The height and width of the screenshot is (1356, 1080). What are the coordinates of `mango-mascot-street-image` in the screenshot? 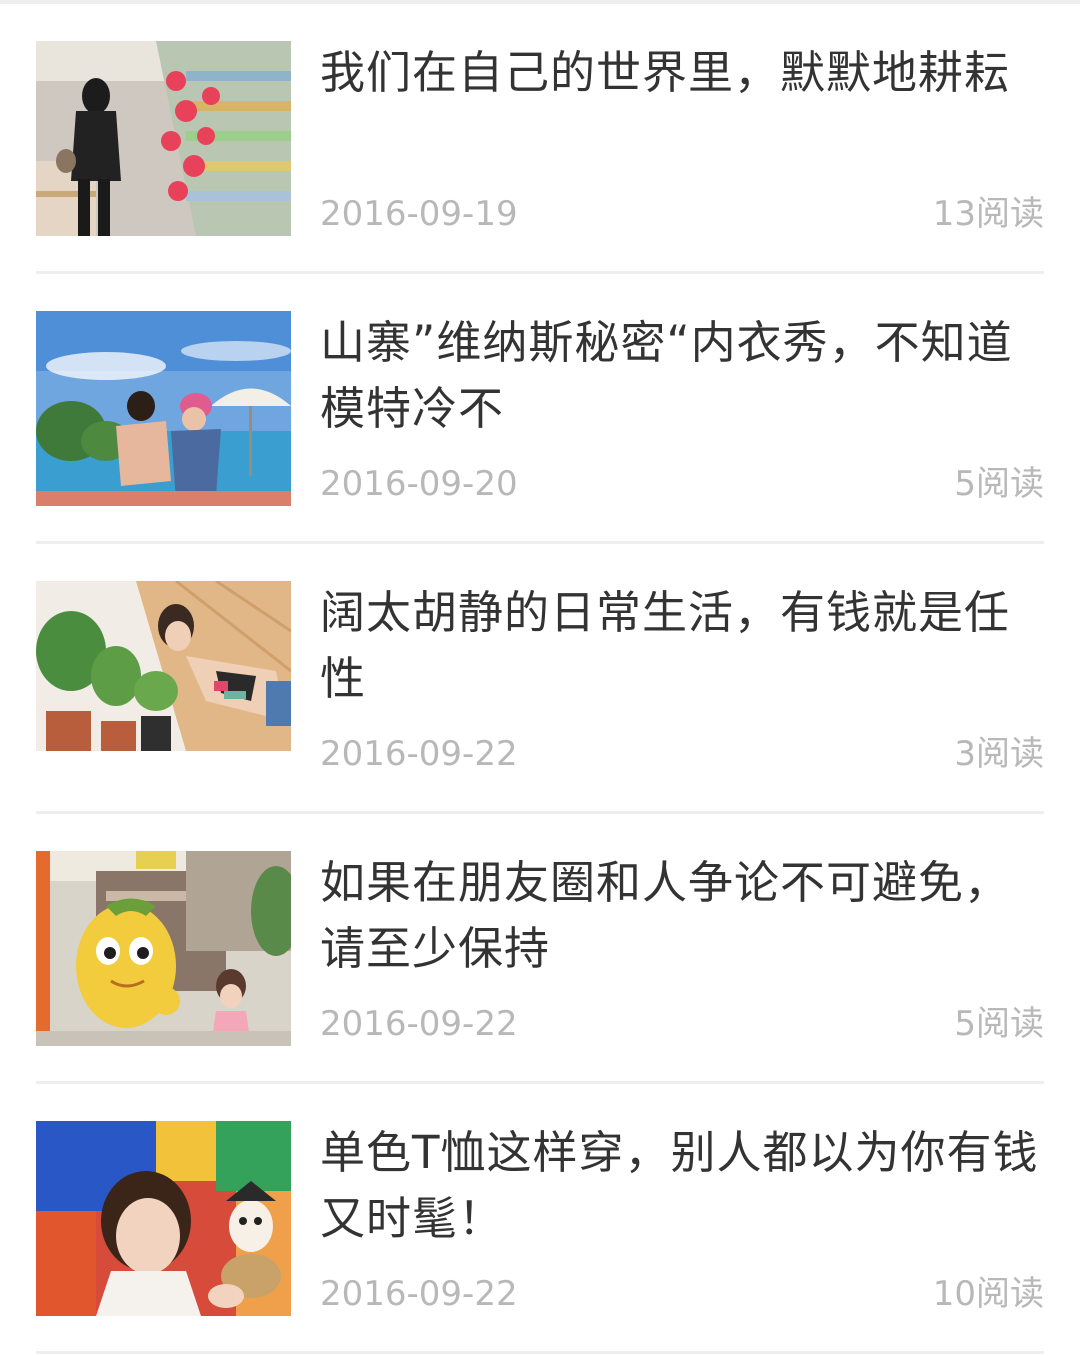 It's located at (163, 948).